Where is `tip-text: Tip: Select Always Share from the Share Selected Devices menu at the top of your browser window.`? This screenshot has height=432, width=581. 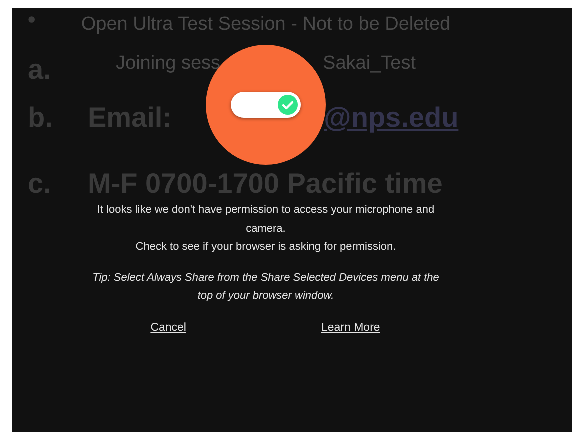
tip-text: Tip: Select Always Share from the Share Selected Devices menu at the top of your browser window. is located at coordinates (266, 287).